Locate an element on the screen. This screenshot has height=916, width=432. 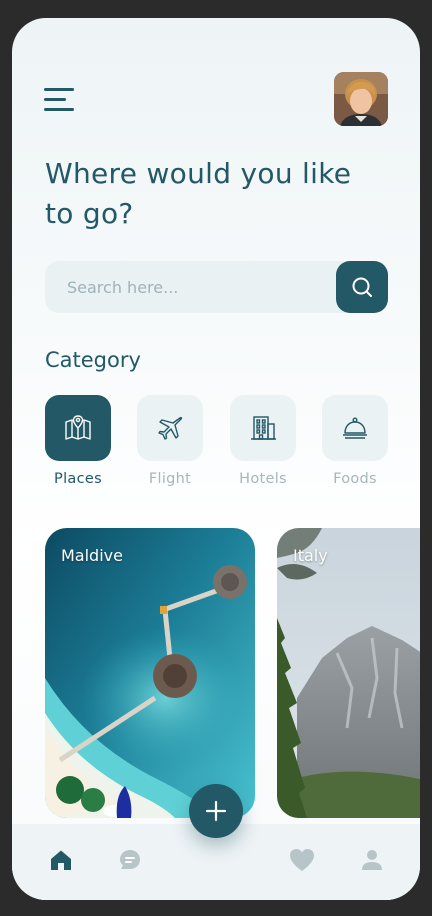
category-label: Hotels is located at coordinates (263, 479).